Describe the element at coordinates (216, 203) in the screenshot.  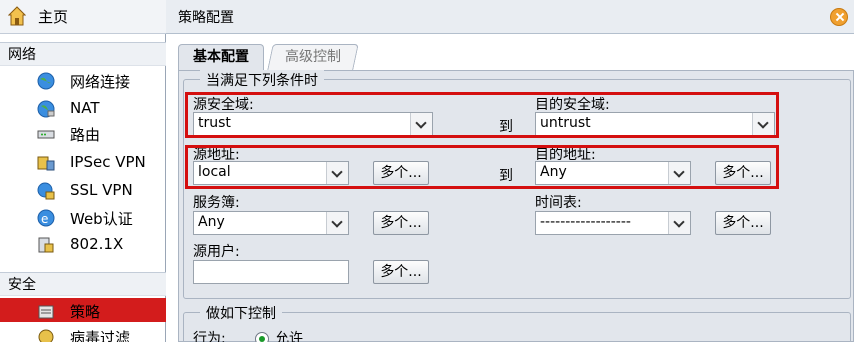
I see `service-label: 服务簿:` at that location.